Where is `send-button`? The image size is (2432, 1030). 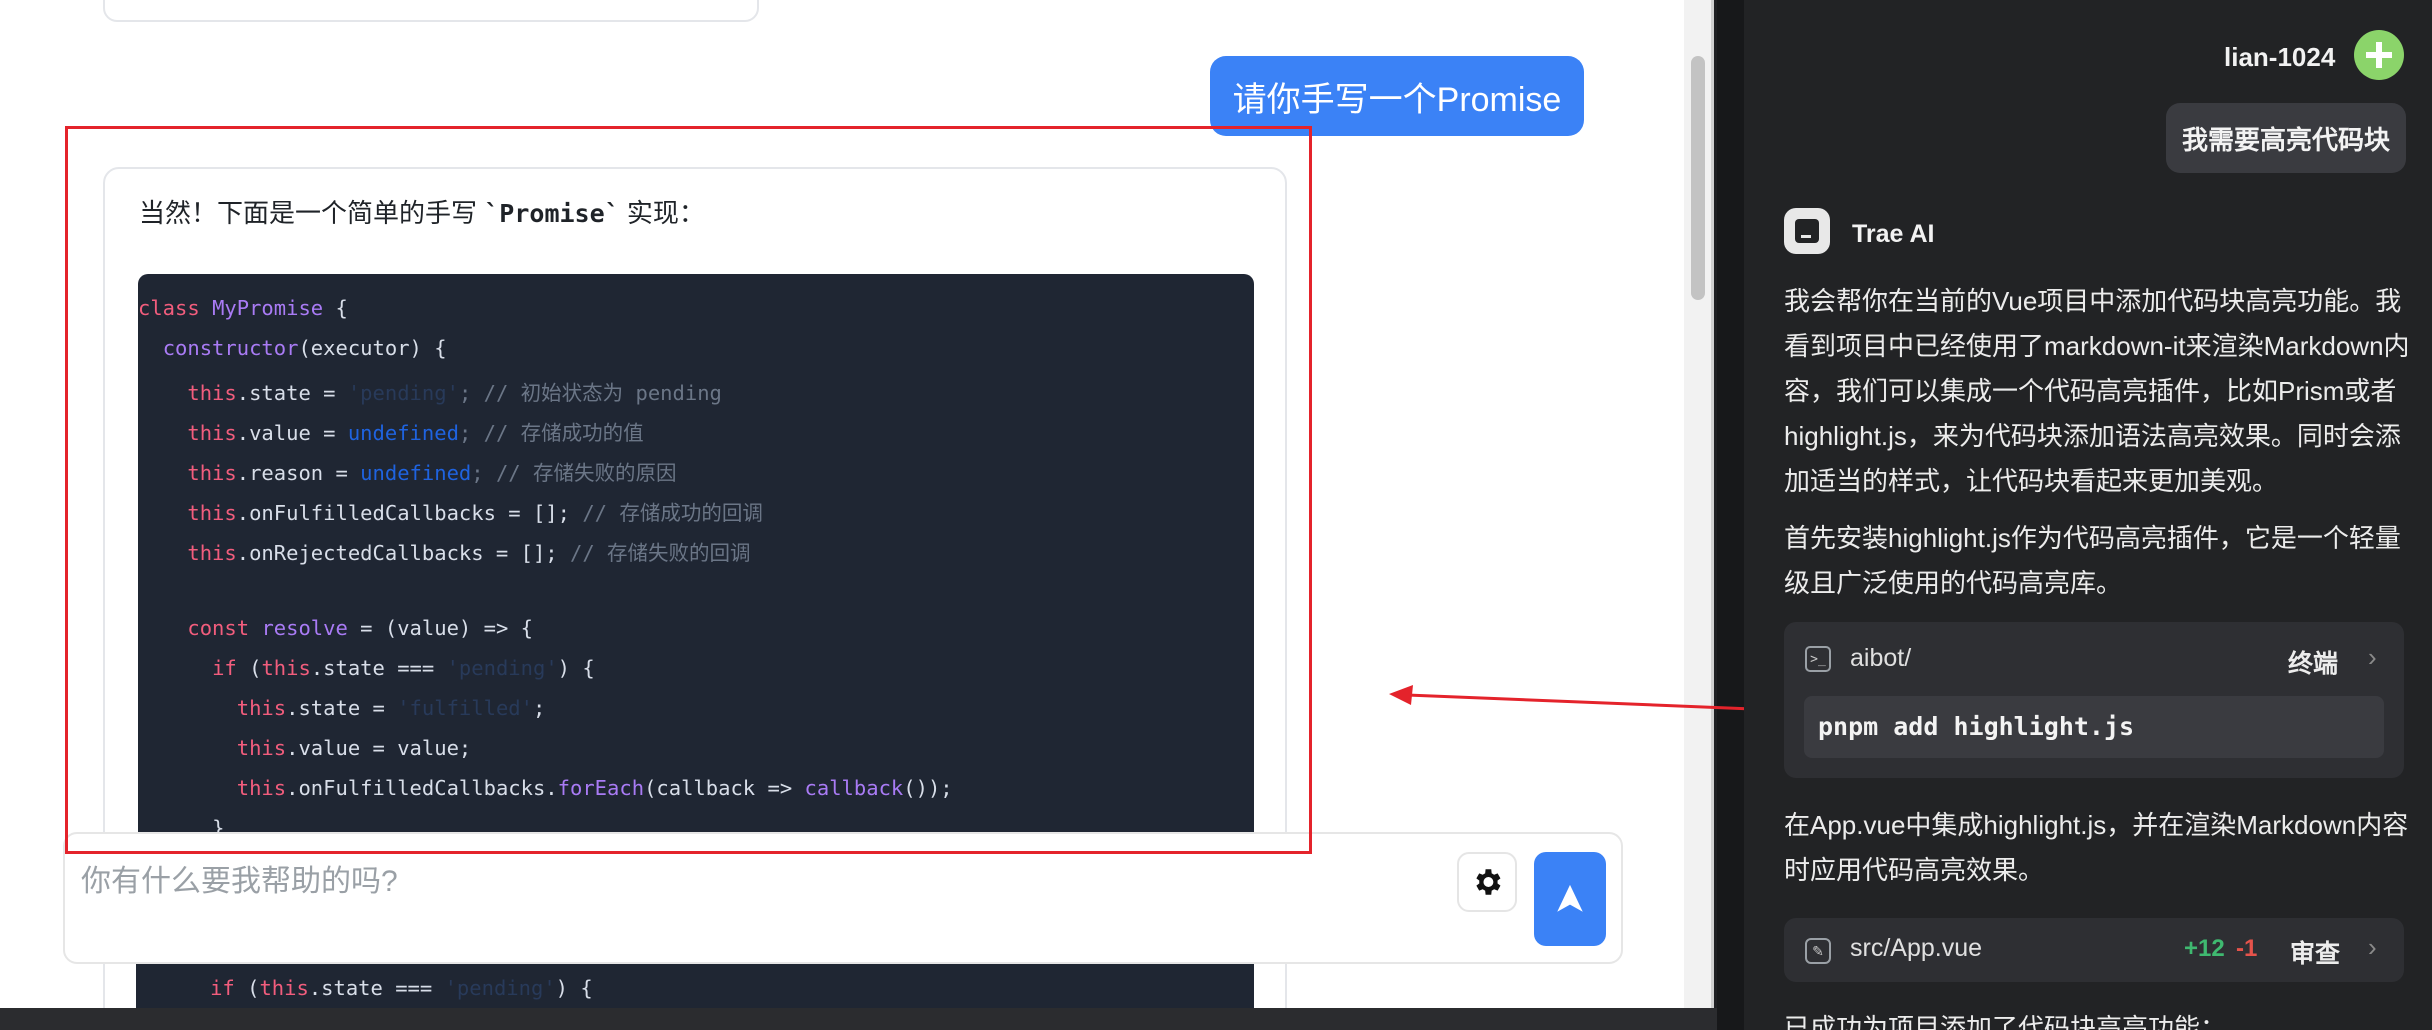
send-button is located at coordinates (1570, 899).